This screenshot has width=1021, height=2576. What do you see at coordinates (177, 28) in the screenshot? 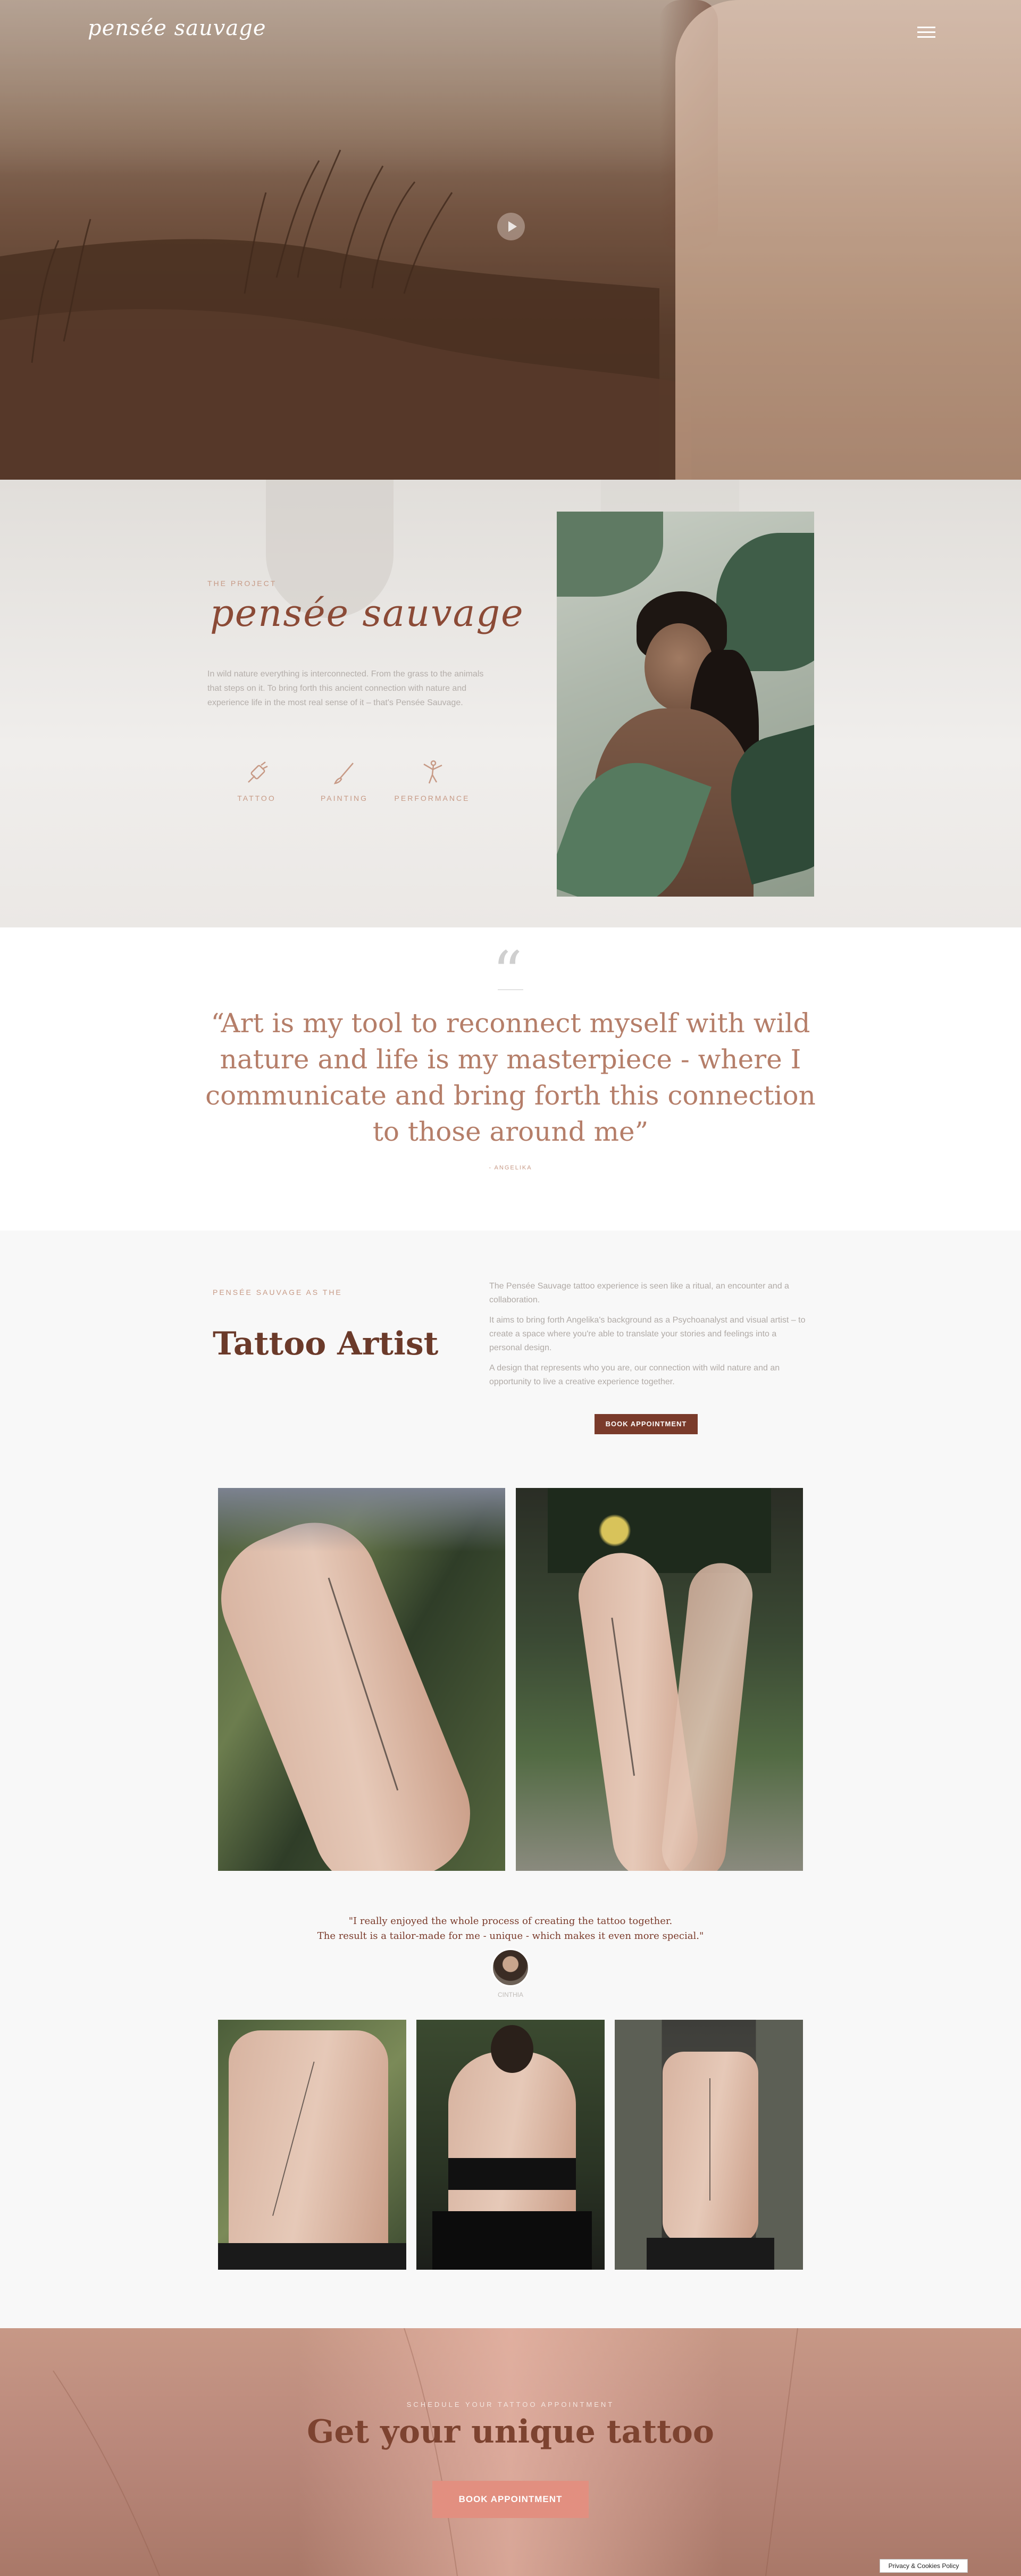
I see `site-logo: pensée sauvage` at bounding box center [177, 28].